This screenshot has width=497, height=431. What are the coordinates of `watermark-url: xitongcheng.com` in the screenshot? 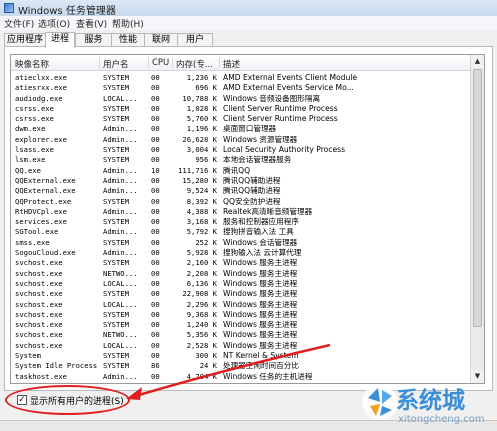 It's located at (441, 419).